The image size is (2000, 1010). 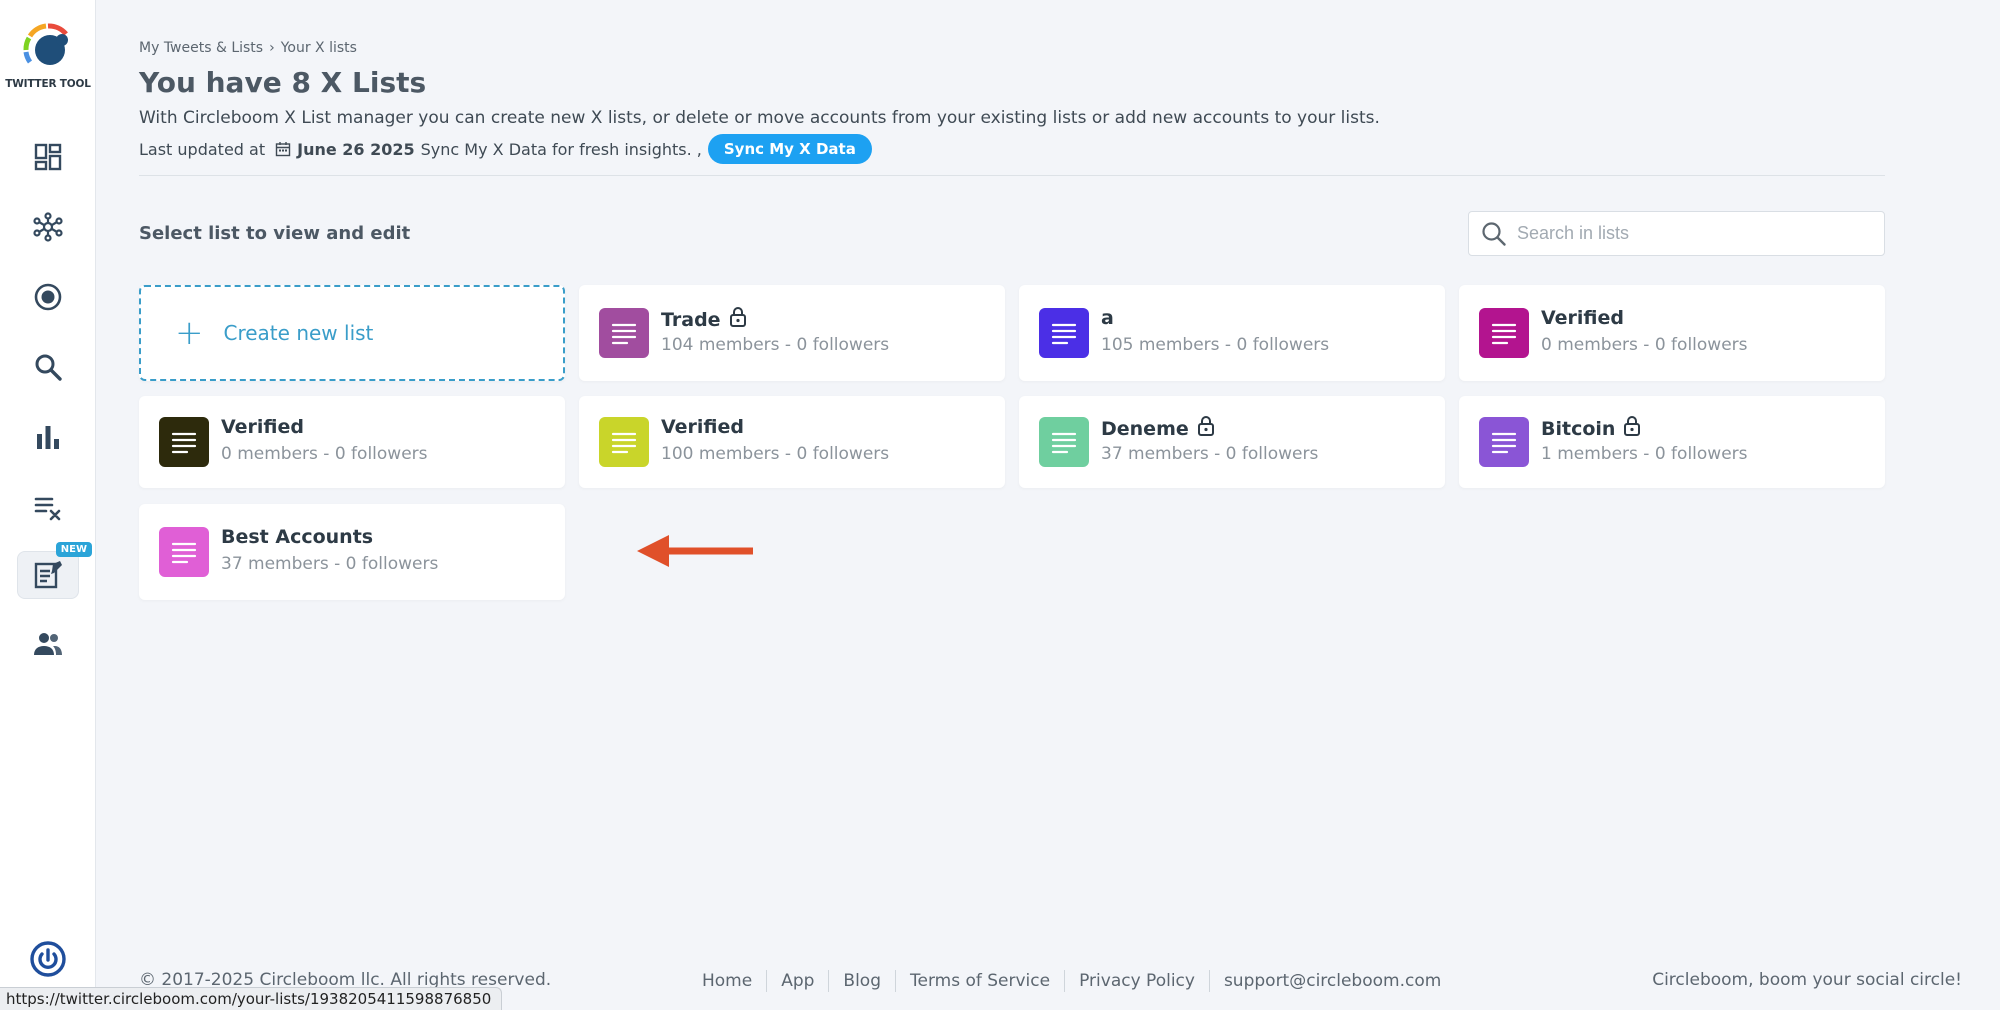 I want to click on list-name: Bitcoin, so click(x=1591, y=428).